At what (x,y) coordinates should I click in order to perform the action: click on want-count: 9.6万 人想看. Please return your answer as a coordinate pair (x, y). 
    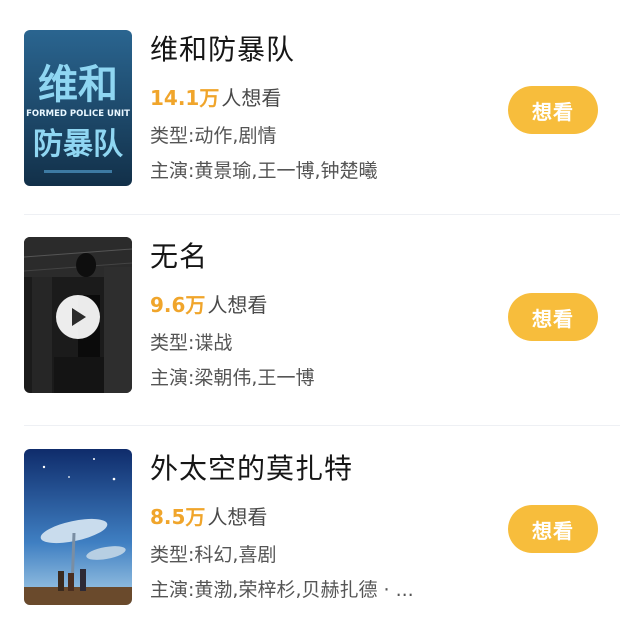
    Looking at the image, I should click on (208, 303).